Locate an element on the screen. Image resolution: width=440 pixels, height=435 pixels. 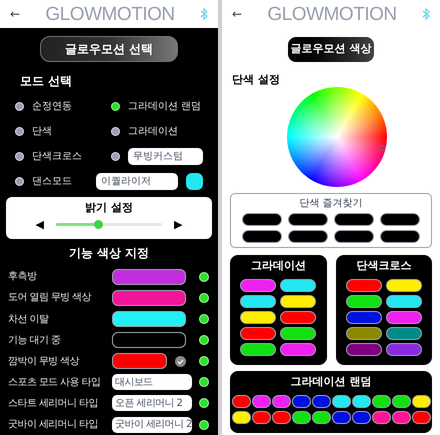
input-field: 오픈 세리머니 2 is located at coordinates (152, 403).